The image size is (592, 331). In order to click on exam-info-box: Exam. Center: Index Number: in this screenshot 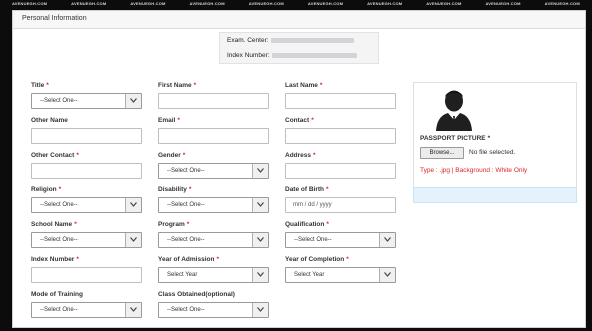, I will do `click(299, 48)`.